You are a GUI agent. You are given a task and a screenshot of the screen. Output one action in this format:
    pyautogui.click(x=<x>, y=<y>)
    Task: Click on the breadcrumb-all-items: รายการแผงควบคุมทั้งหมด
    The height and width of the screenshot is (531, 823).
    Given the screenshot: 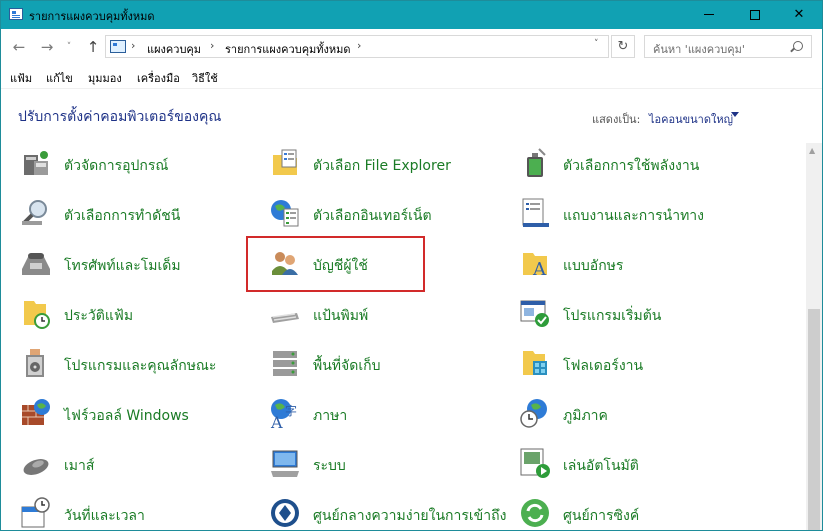 What is the action you would take?
    pyautogui.click(x=288, y=49)
    